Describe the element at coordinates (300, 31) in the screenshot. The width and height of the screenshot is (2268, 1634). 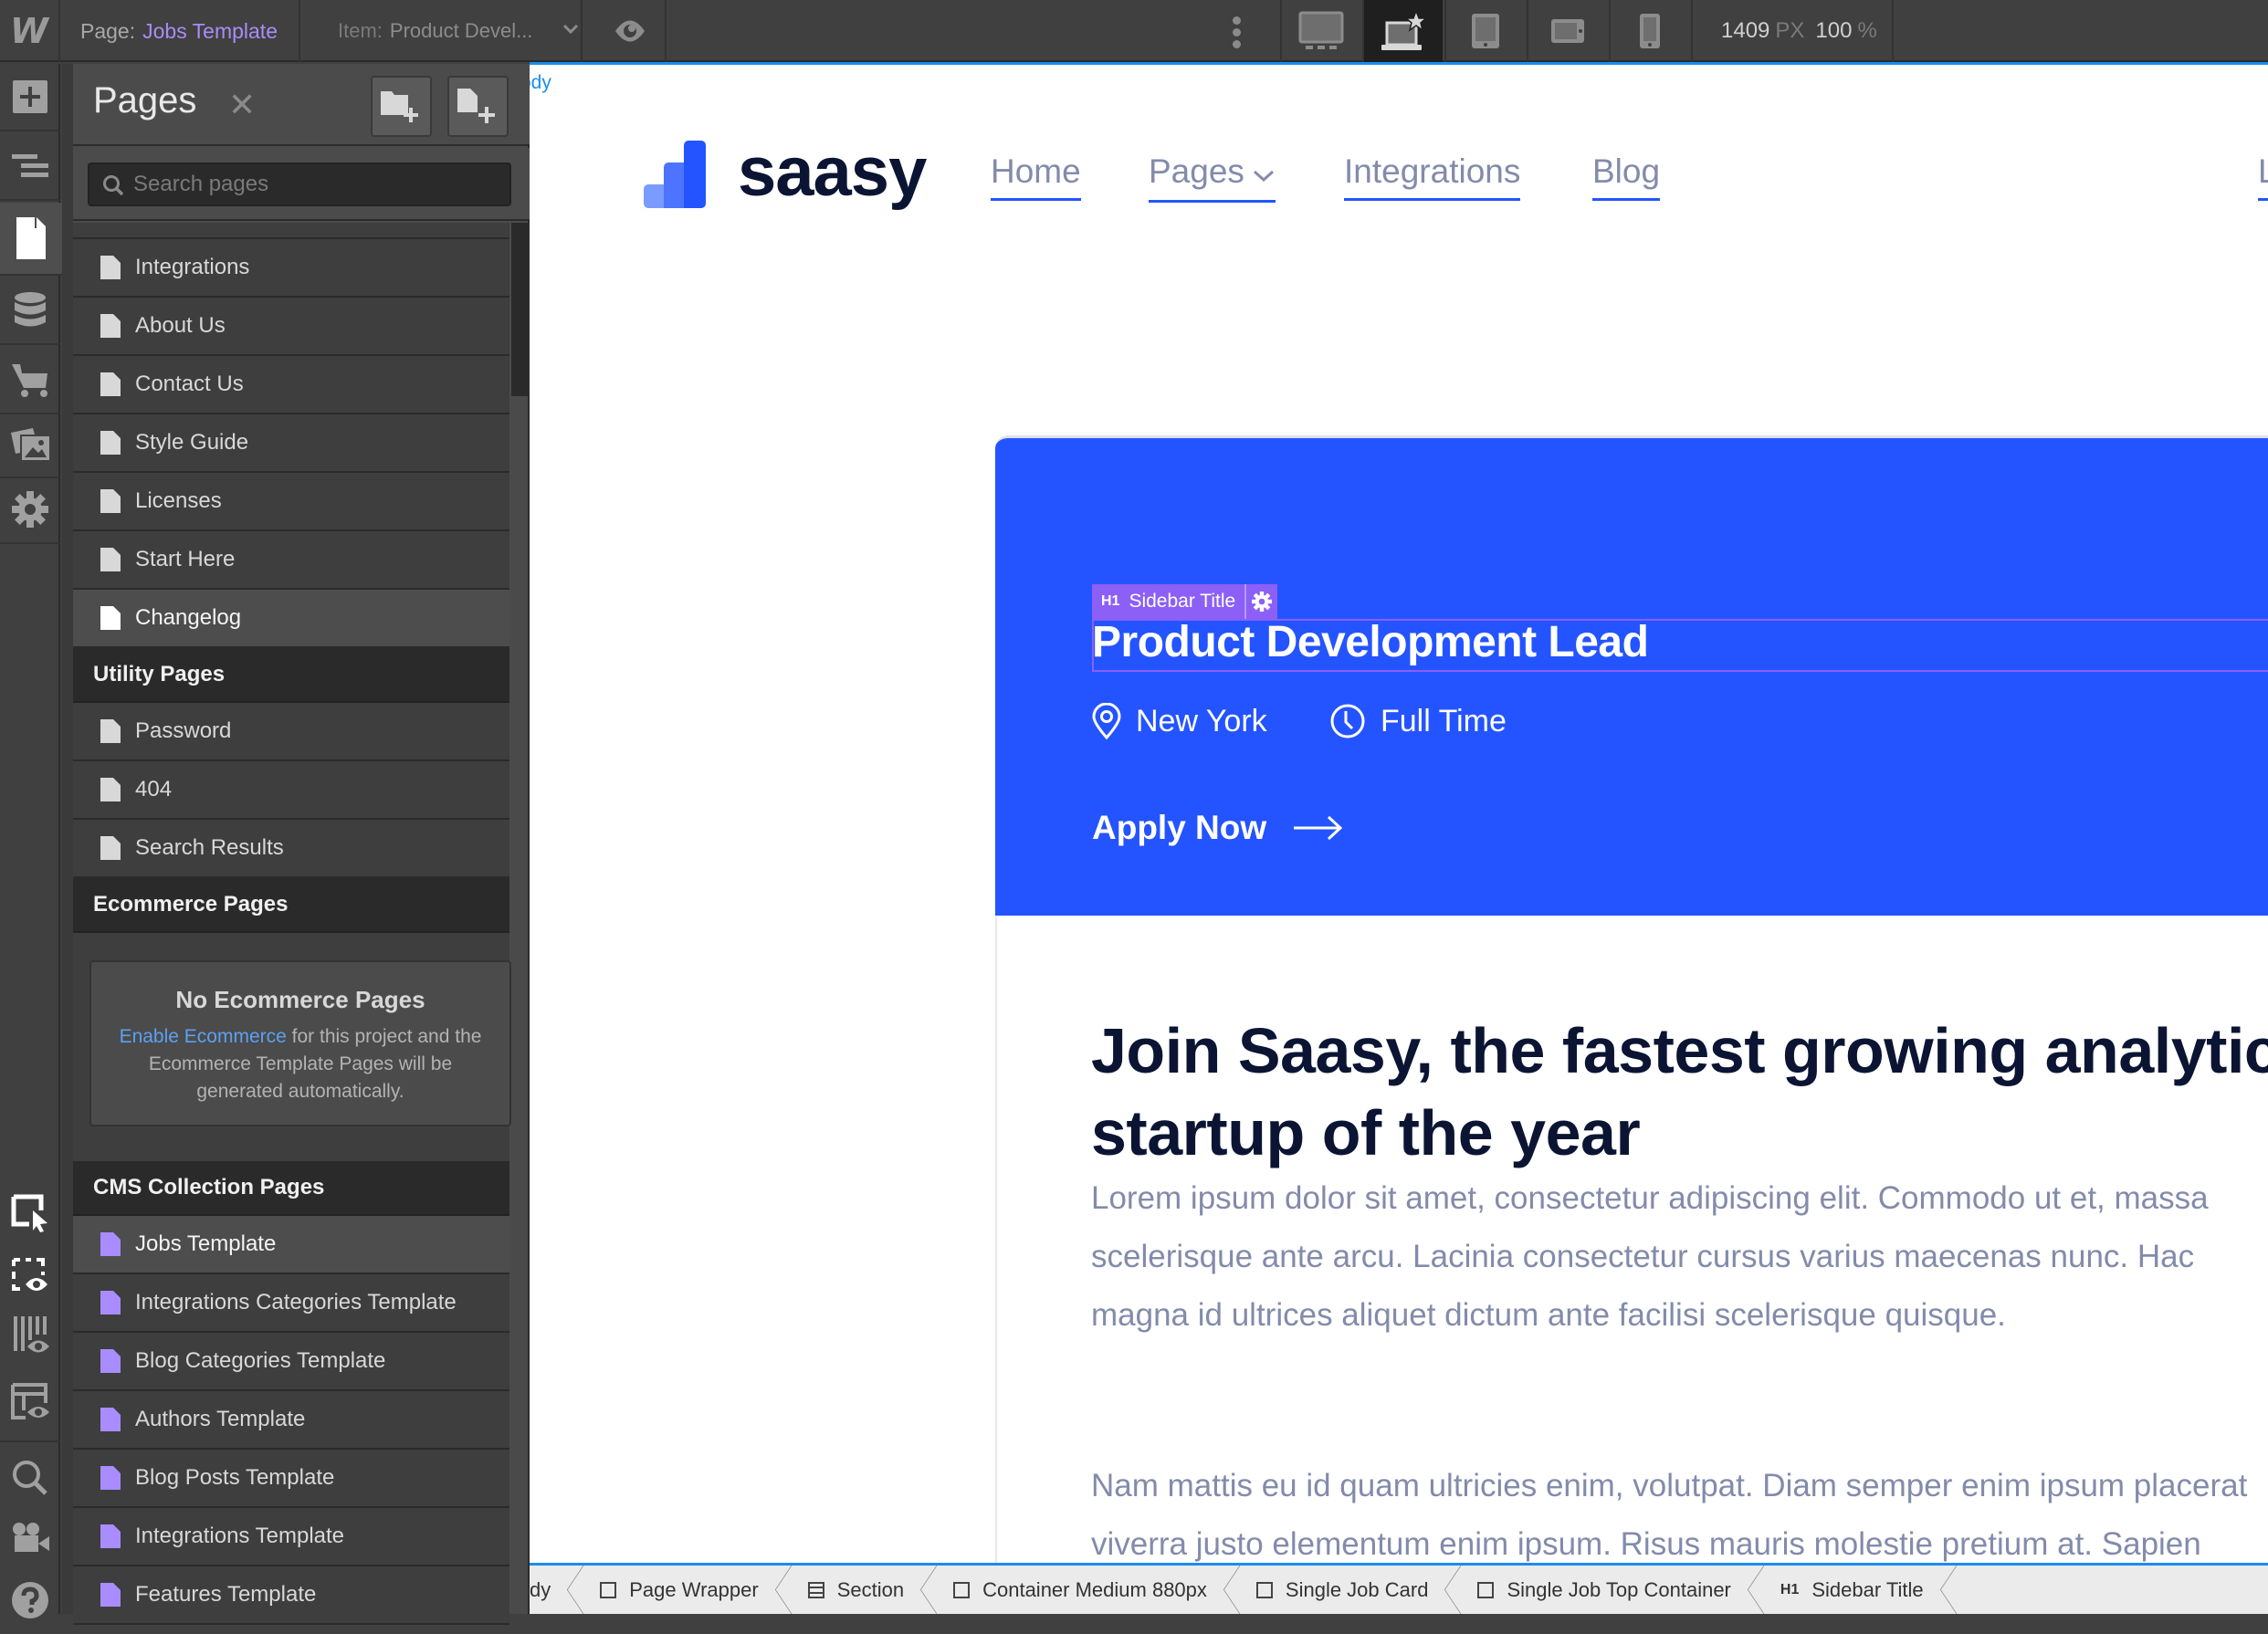
I see `toolbar-divider` at that location.